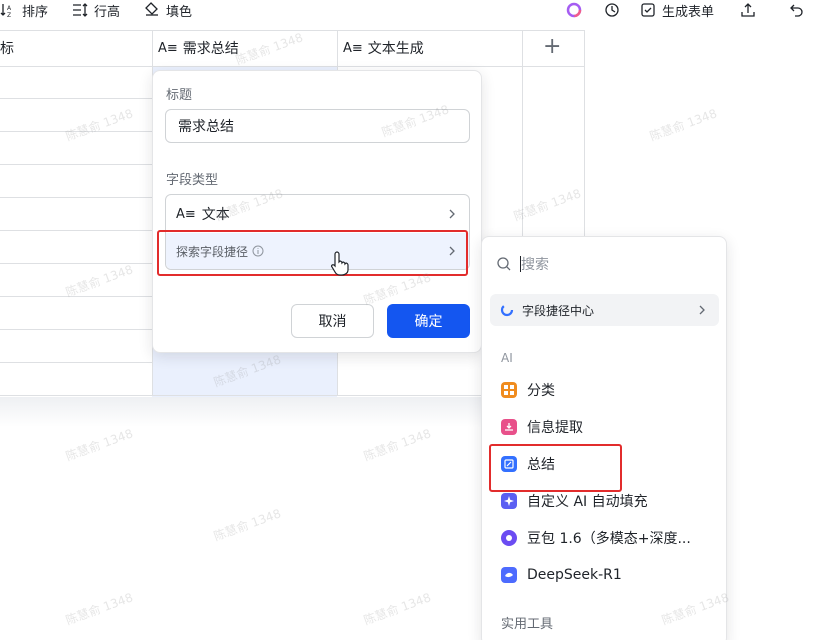 The width and height of the screenshot is (822, 640). Describe the element at coordinates (509, 390) in the screenshot. I see `grid-icon` at that location.